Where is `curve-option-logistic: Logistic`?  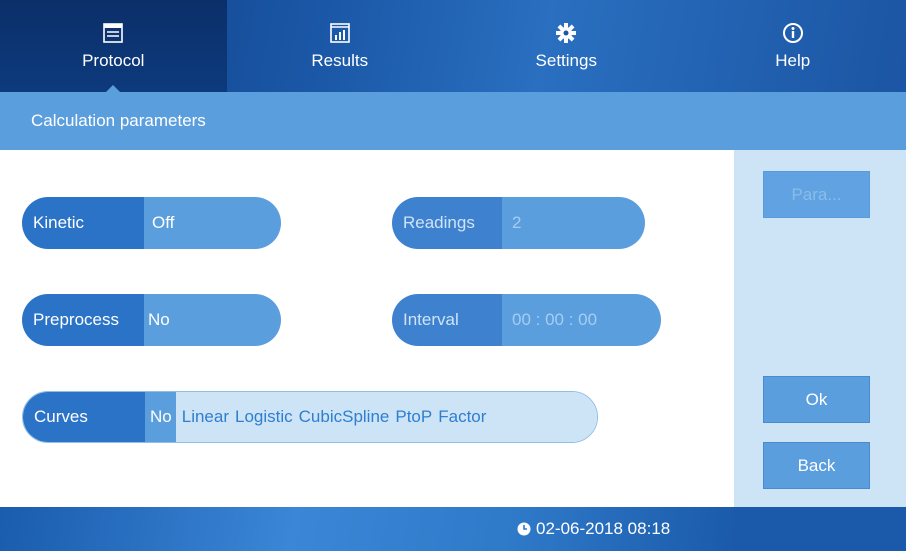 curve-option-logistic: Logistic is located at coordinates (264, 417).